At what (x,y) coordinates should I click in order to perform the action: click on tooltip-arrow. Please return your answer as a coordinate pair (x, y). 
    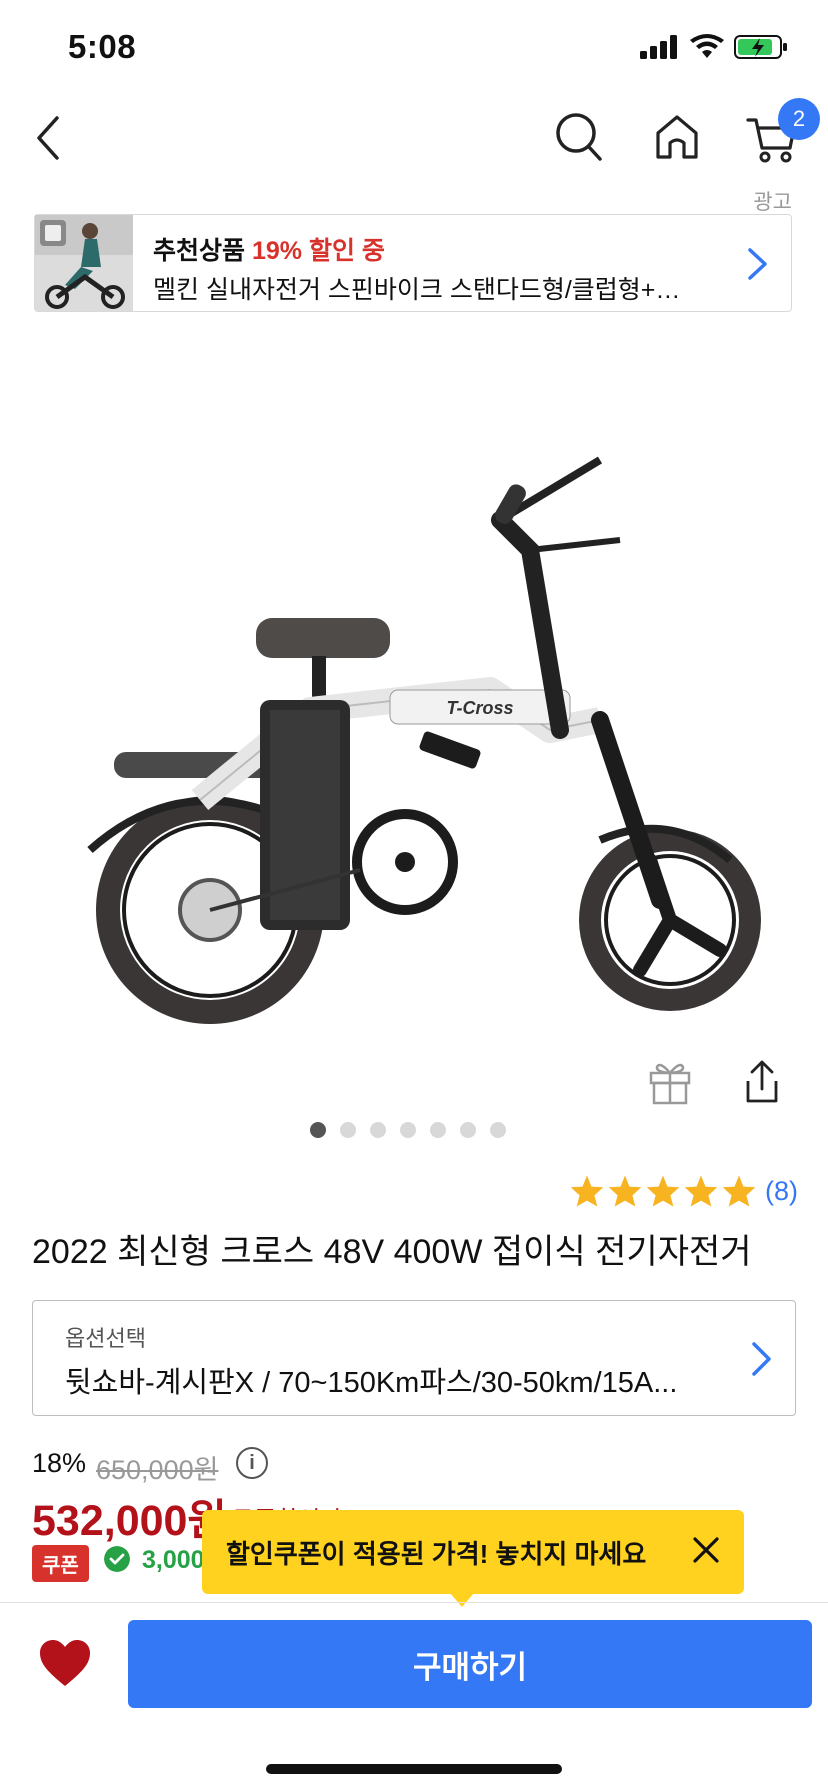
    Looking at the image, I should click on (462, 1600).